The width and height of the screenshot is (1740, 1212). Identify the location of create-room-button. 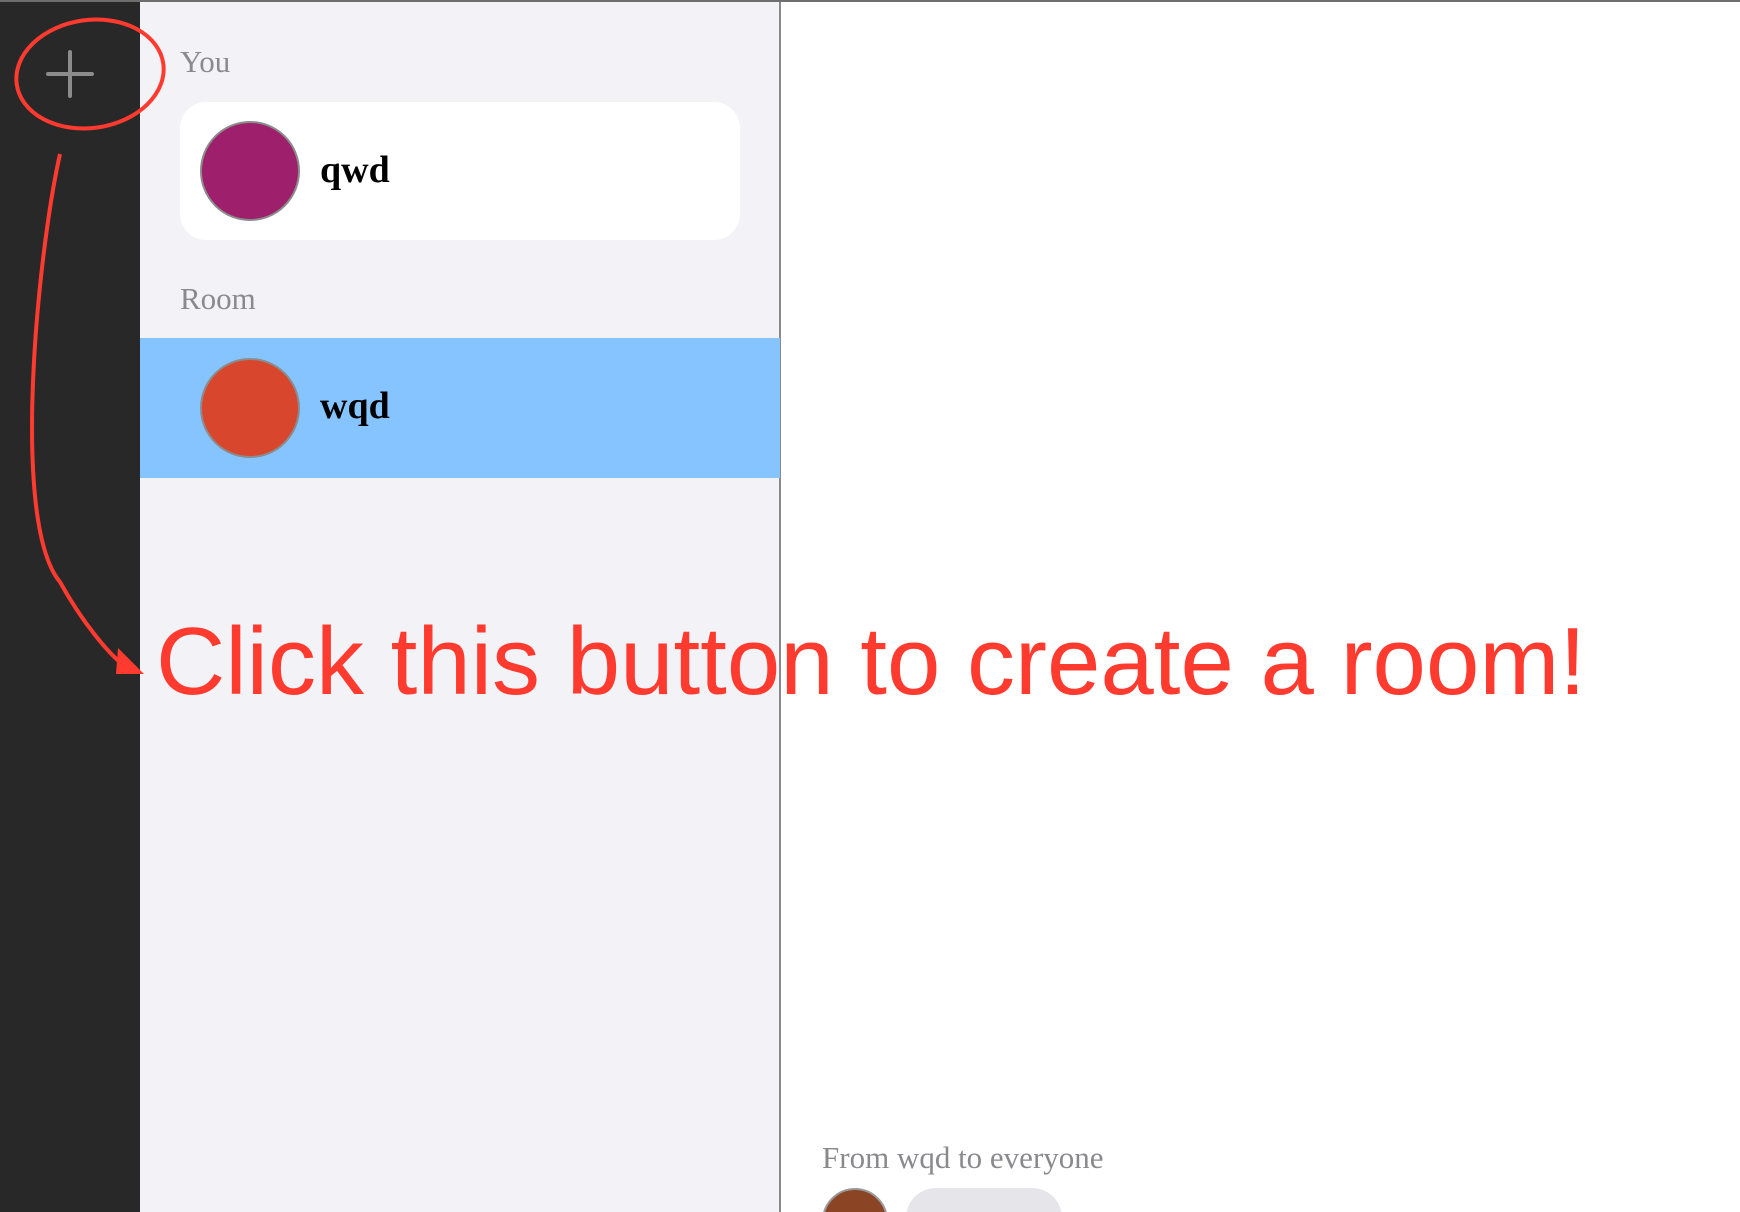
(70, 74).